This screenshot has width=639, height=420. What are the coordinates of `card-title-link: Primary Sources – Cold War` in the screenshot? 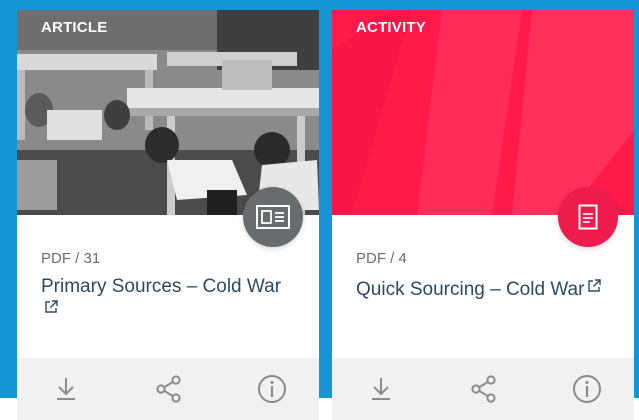 It's located at (166, 298).